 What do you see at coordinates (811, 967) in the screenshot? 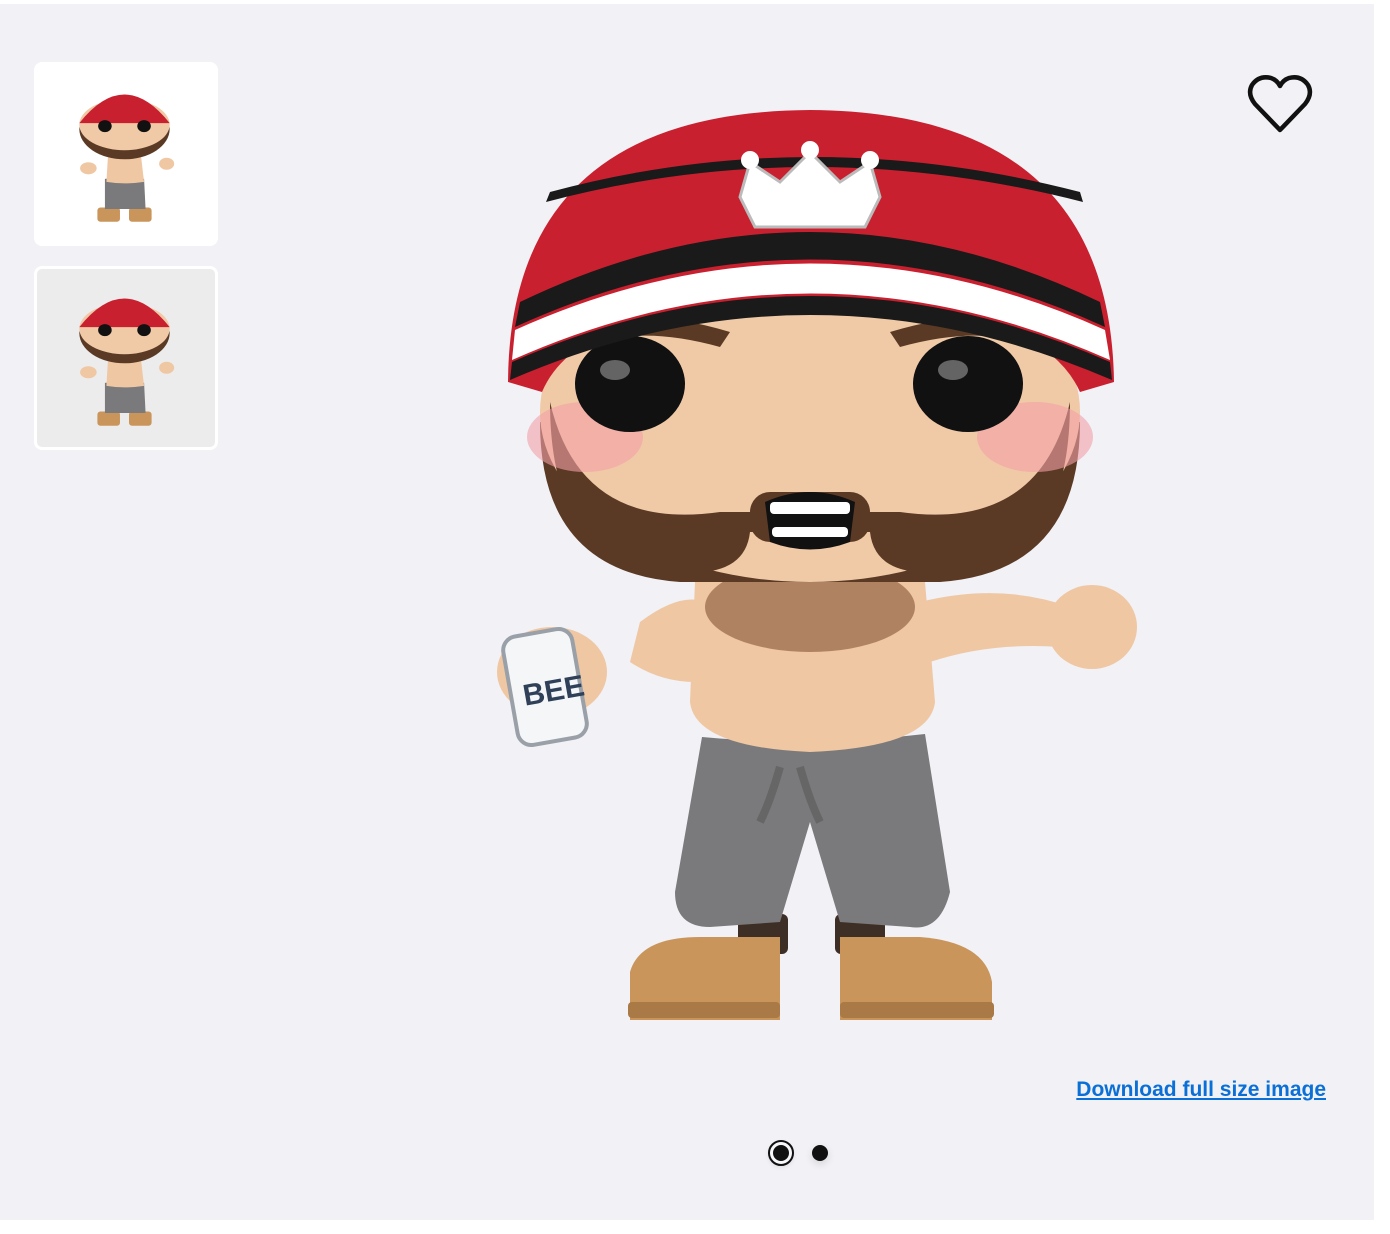
I see `boots` at bounding box center [811, 967].